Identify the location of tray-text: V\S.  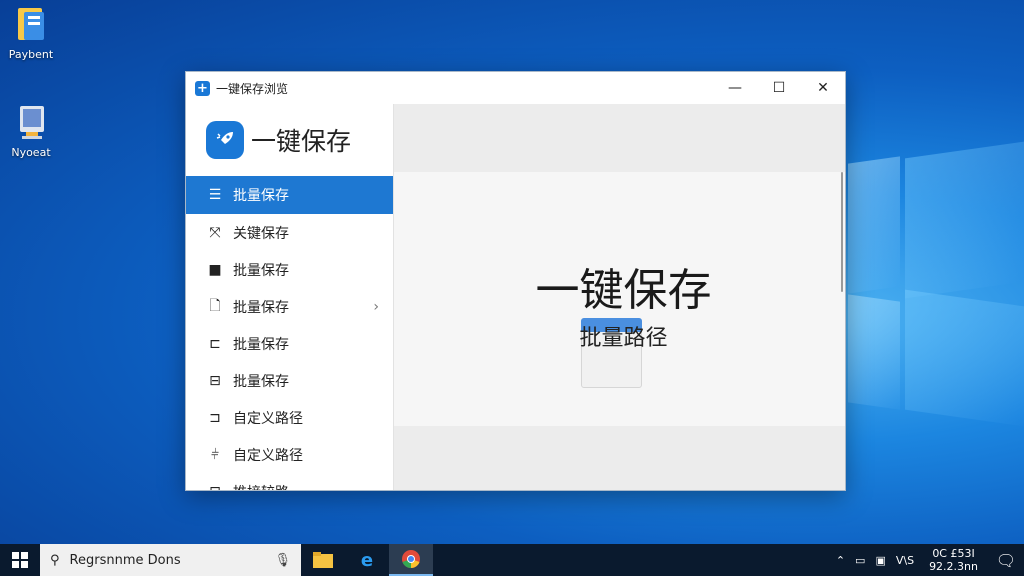
(905, 560).